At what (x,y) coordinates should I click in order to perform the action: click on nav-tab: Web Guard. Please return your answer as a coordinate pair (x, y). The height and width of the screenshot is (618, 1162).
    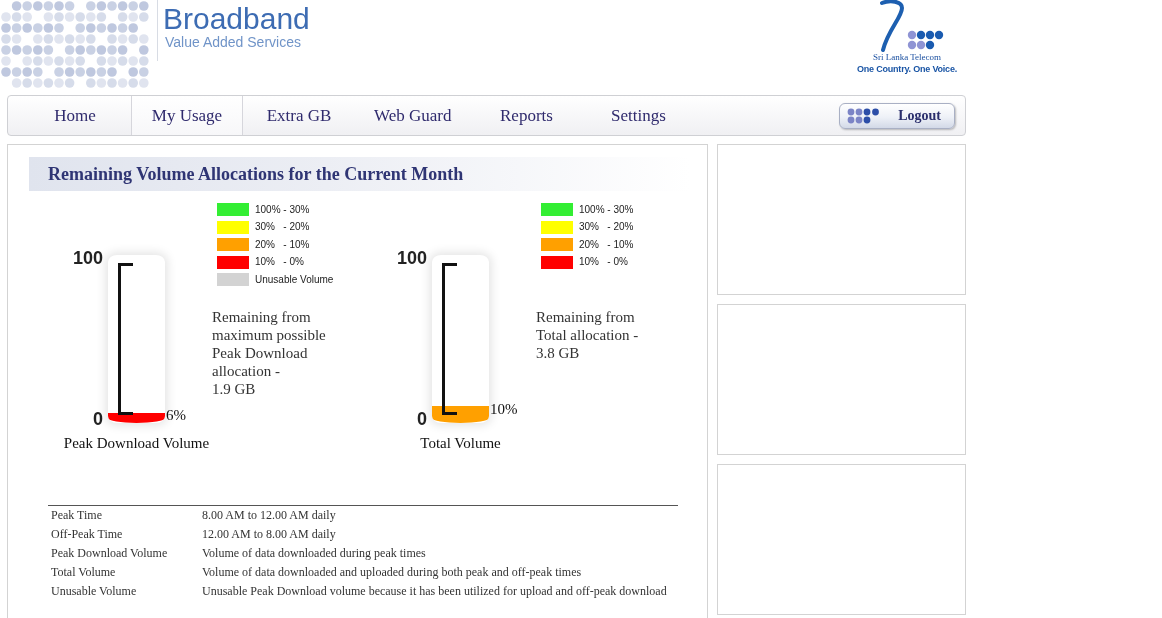
    Looking at the image, I should click on (413, 115).